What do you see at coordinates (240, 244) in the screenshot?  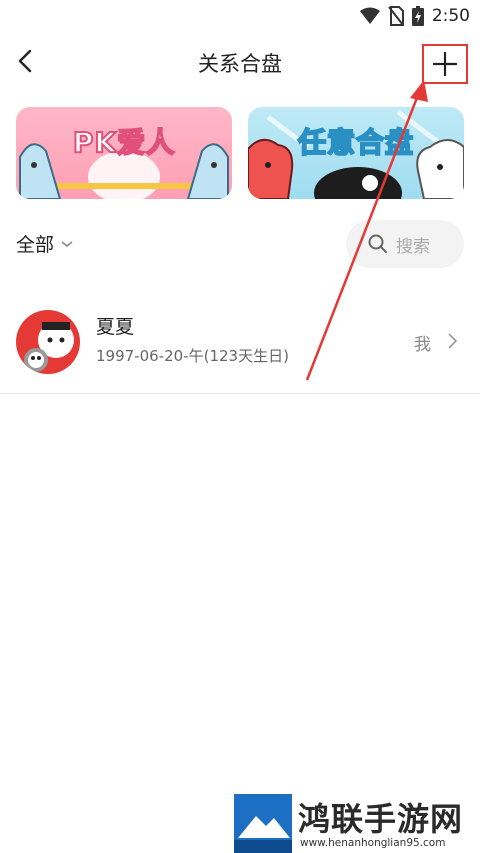 I see `filter-row: 全部 搜索` at bounding box center [240, 244].